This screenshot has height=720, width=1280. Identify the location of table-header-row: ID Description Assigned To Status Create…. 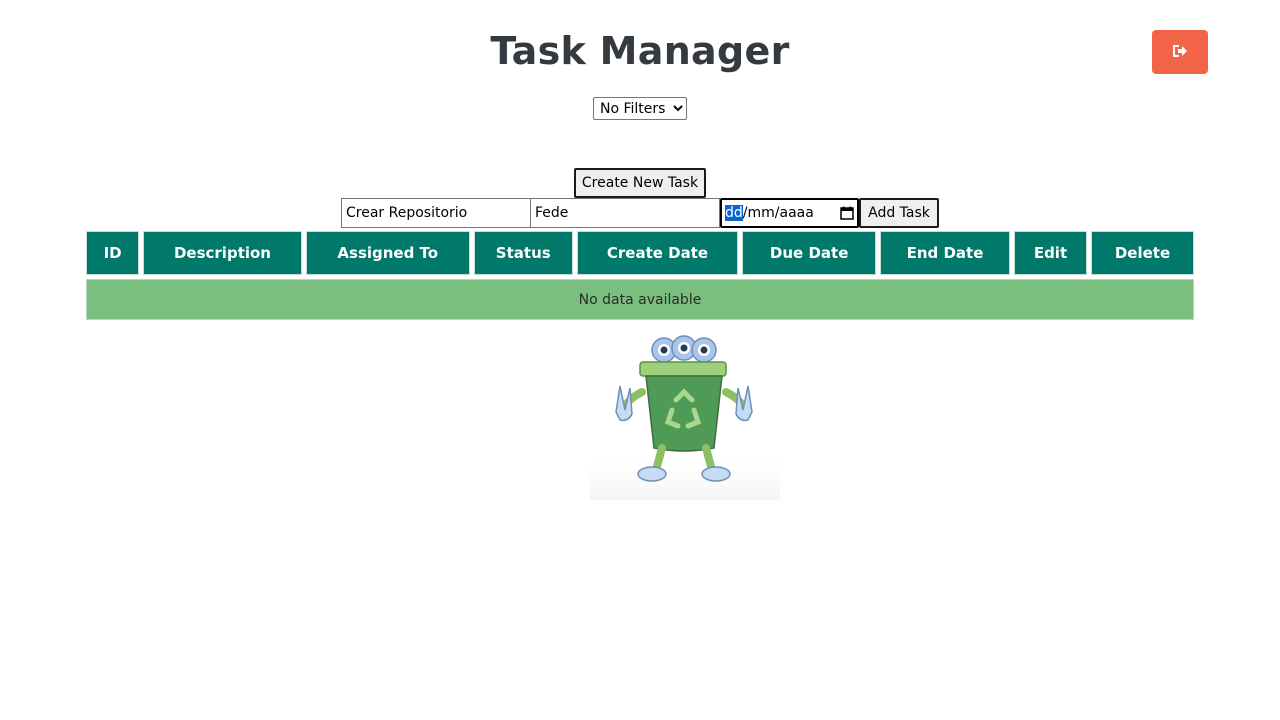
(640, 253).